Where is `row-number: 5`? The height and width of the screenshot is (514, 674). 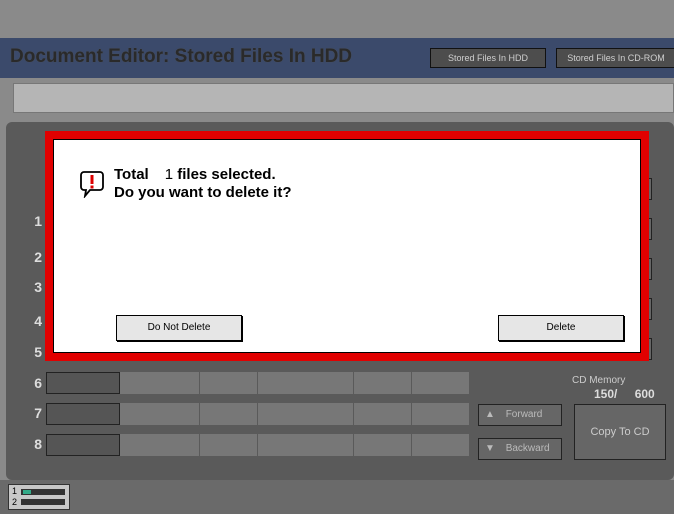
row-number: 5 is located at coordinates (38, 352).